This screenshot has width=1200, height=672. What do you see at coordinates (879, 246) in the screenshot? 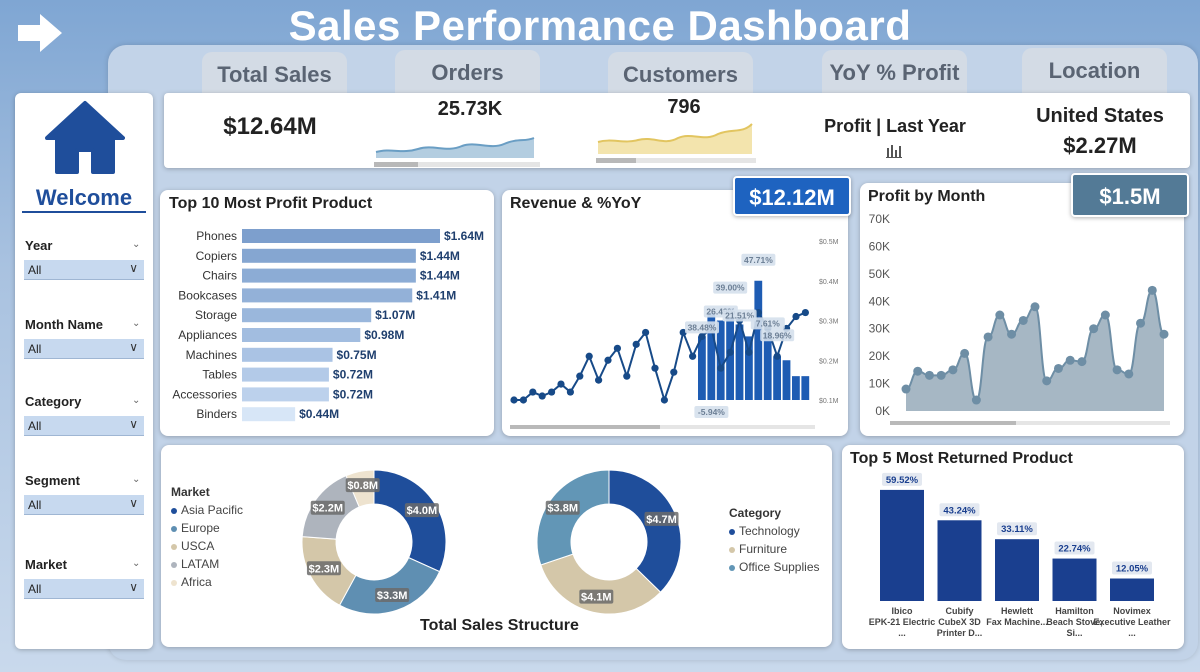
I see `y-tick-label: 60K` at bounding box center [879, 246].